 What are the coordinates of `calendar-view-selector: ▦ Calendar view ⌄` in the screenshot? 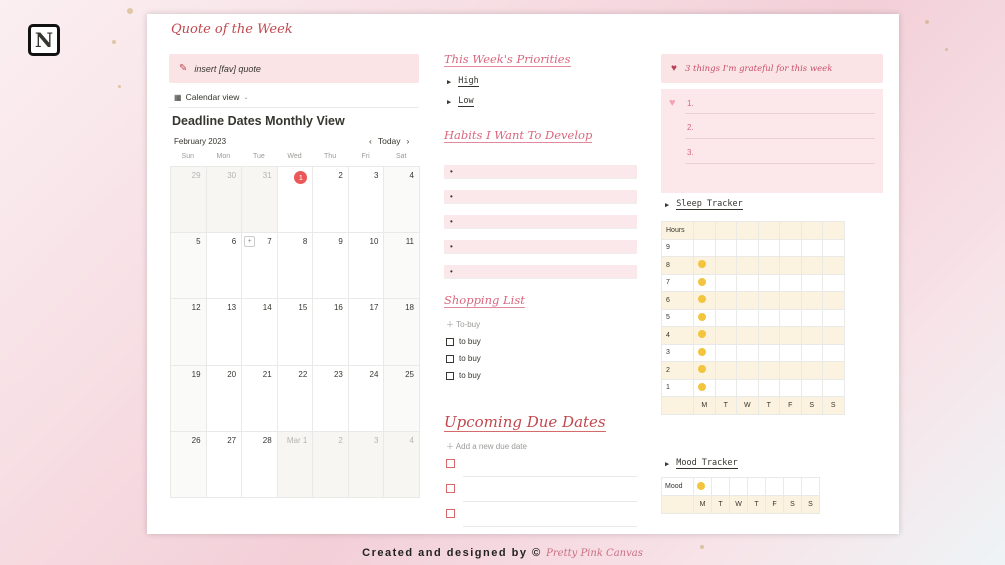 It's located at (211, 97).